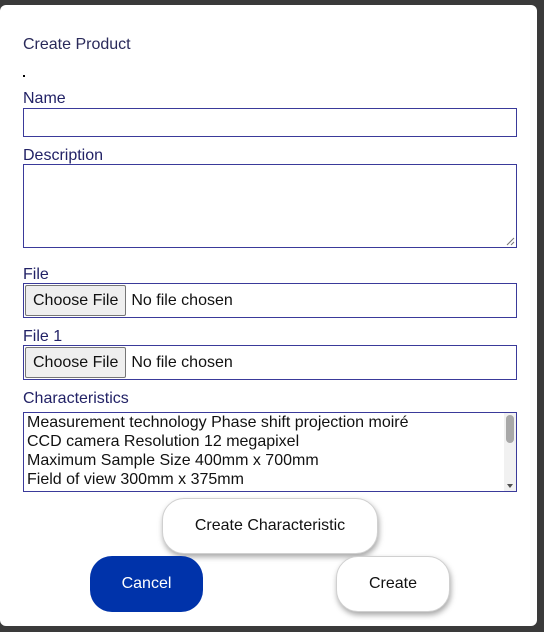 Image resolution: width=544 pixels, height=632 pixels. I want to click on list-item: CCD camera Resolution 12 megapixel, so click(270, 441).